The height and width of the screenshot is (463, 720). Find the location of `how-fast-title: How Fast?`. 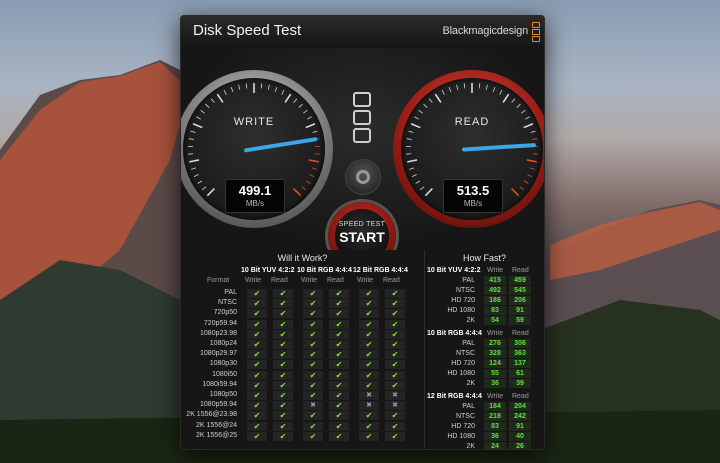

how-fast-title: How Fast? is located at coordinates (484, 258).